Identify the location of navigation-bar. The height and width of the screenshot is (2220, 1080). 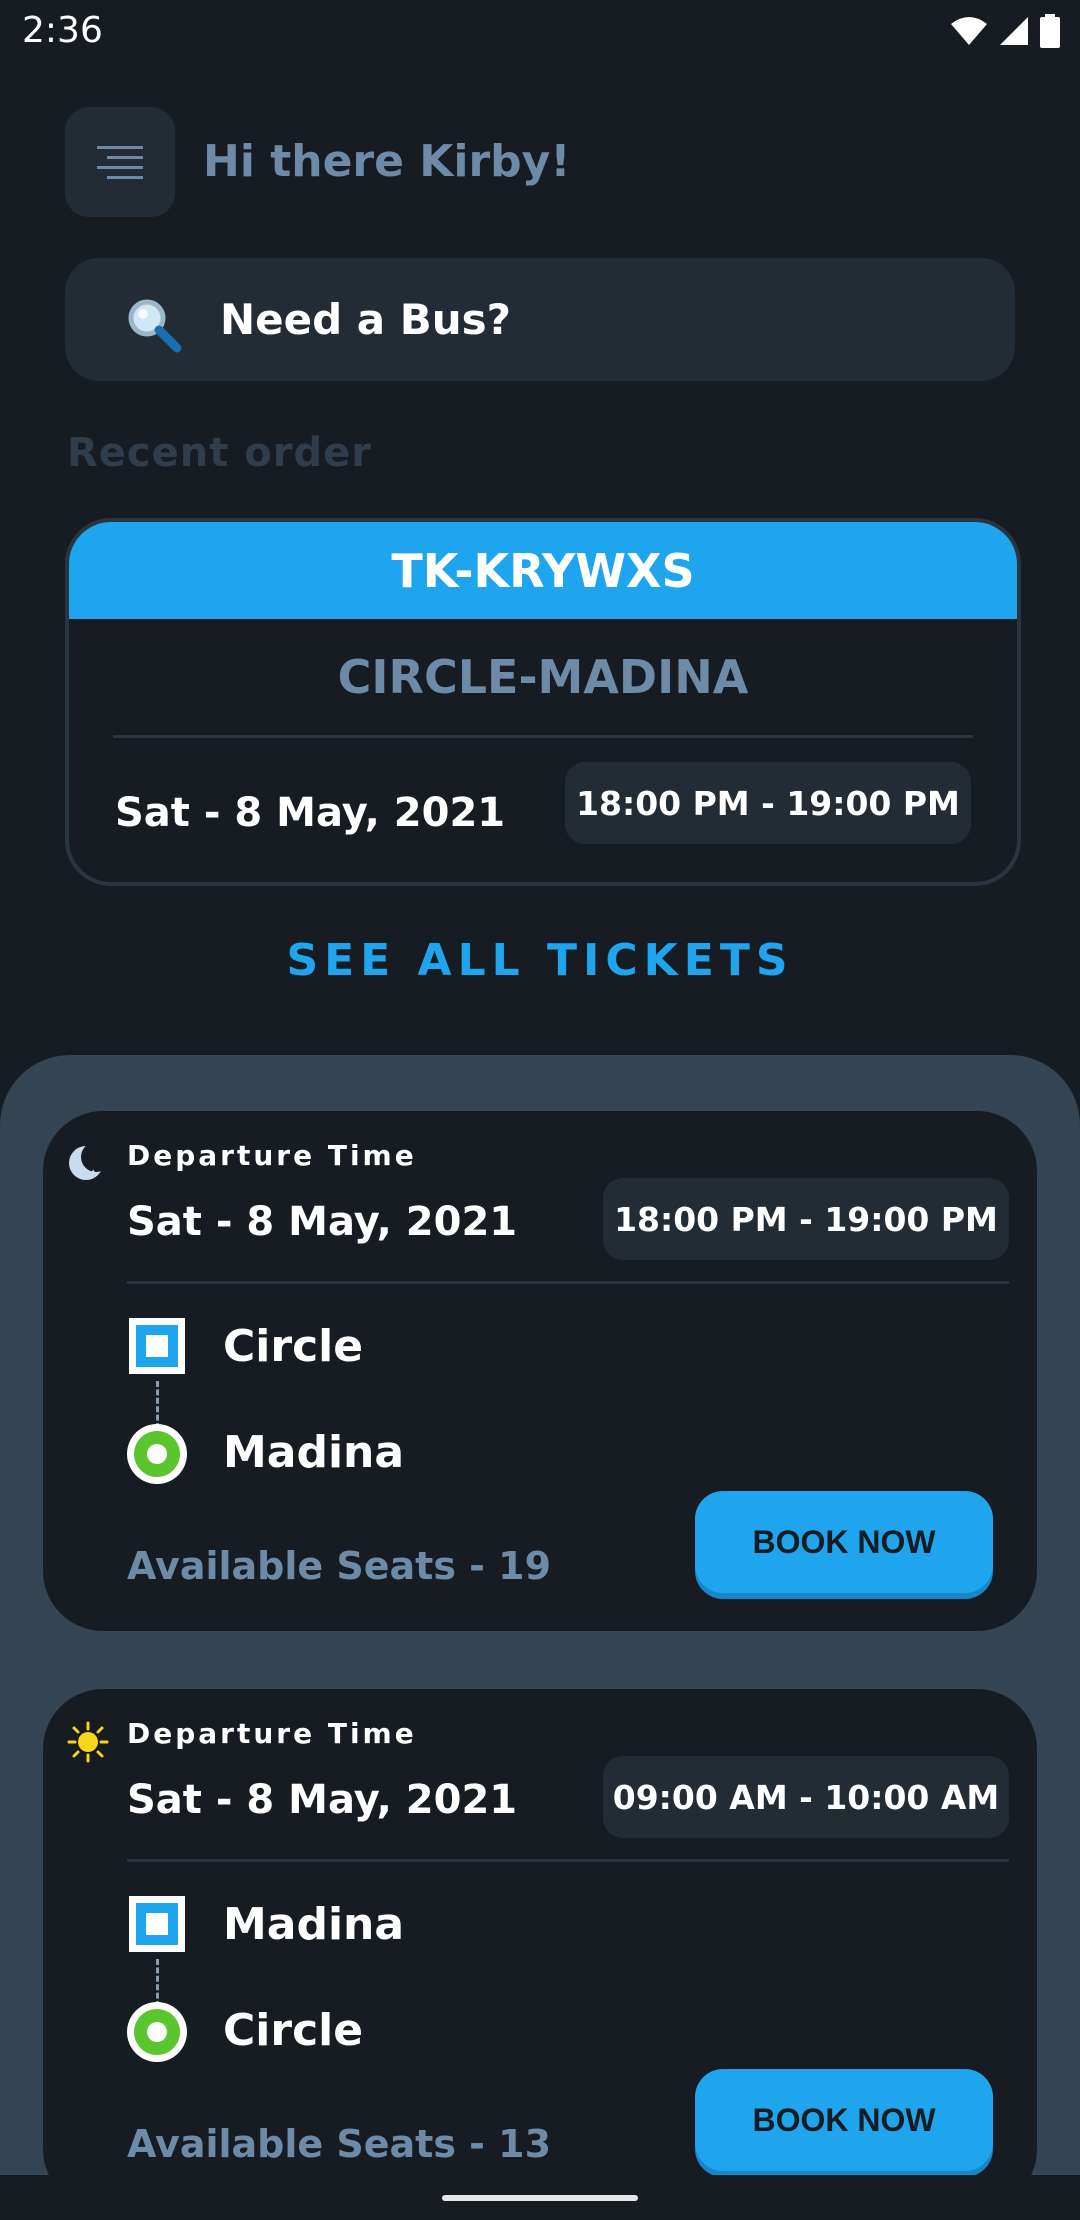
(540, 2197).